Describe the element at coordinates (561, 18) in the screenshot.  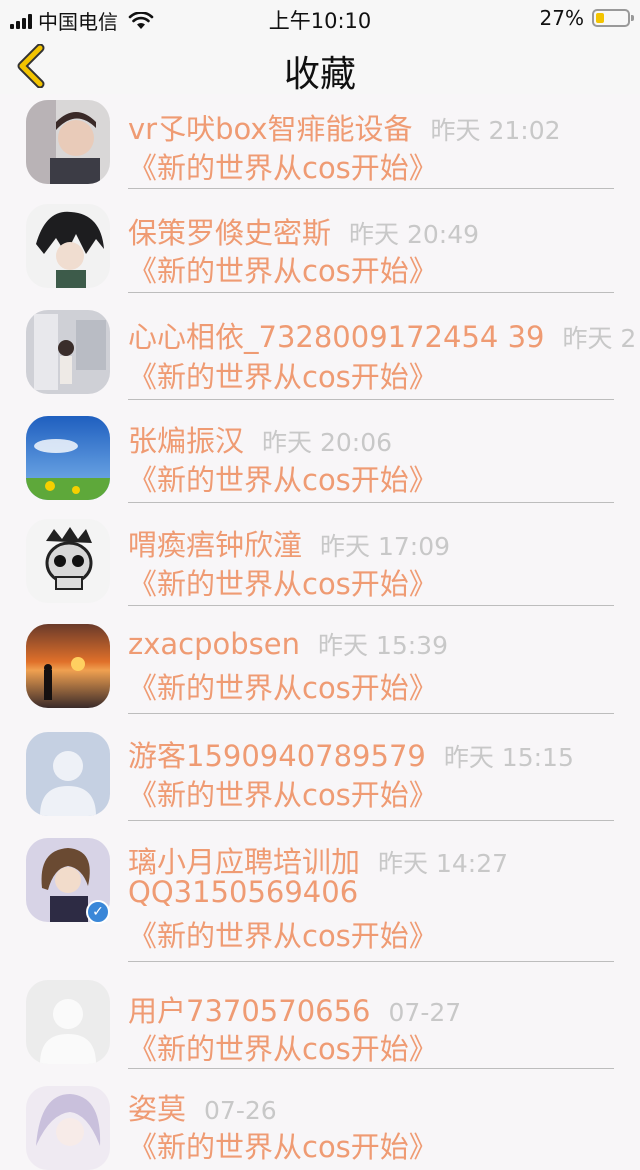
I see `battery-percentage: 27%` at that location.